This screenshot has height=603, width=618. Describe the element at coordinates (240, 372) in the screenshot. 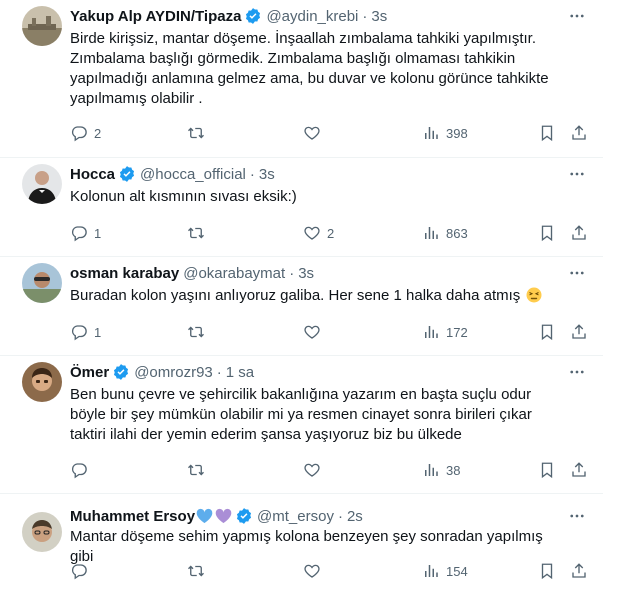

I see `timestamp: 1 sa` at that location.